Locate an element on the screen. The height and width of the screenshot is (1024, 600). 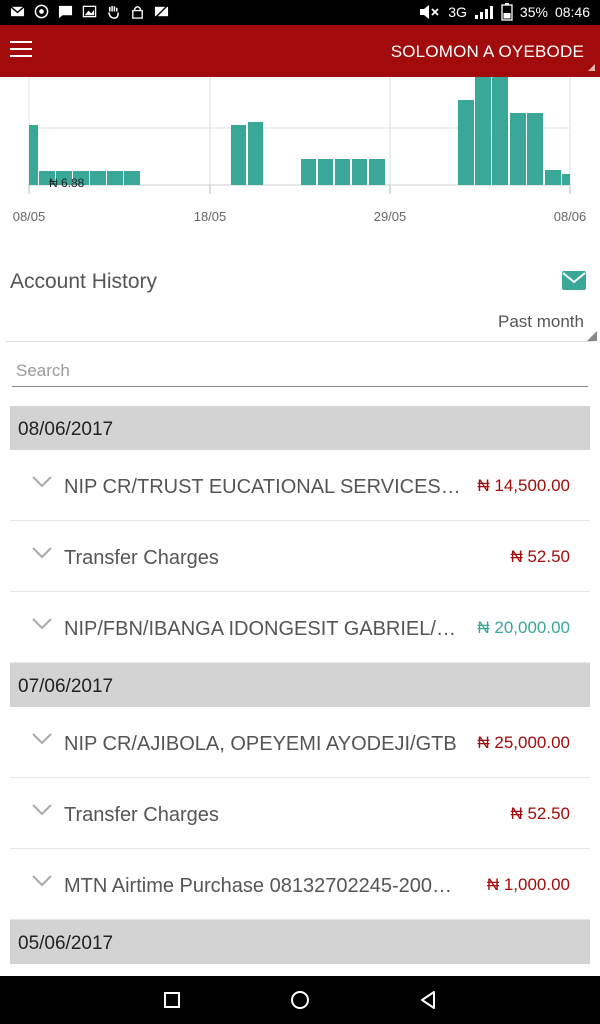
date-header: 05/06/2017 is located at coordinates (300, 942).